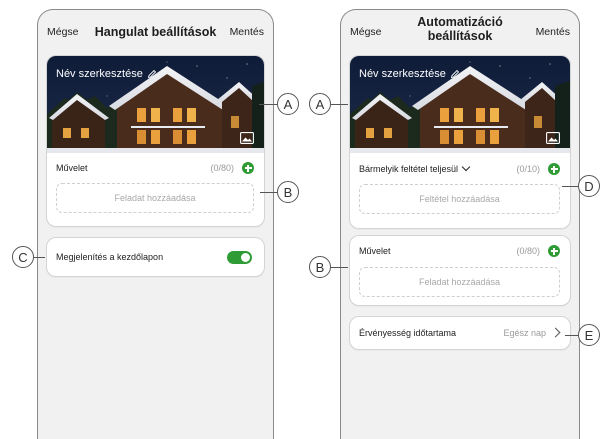 This screenshot has width=600, height=439. What do you see at coordinates (528, 169) in the screenshot?
I see `condition-count: (0/10)` at bounding box center [528, 169].